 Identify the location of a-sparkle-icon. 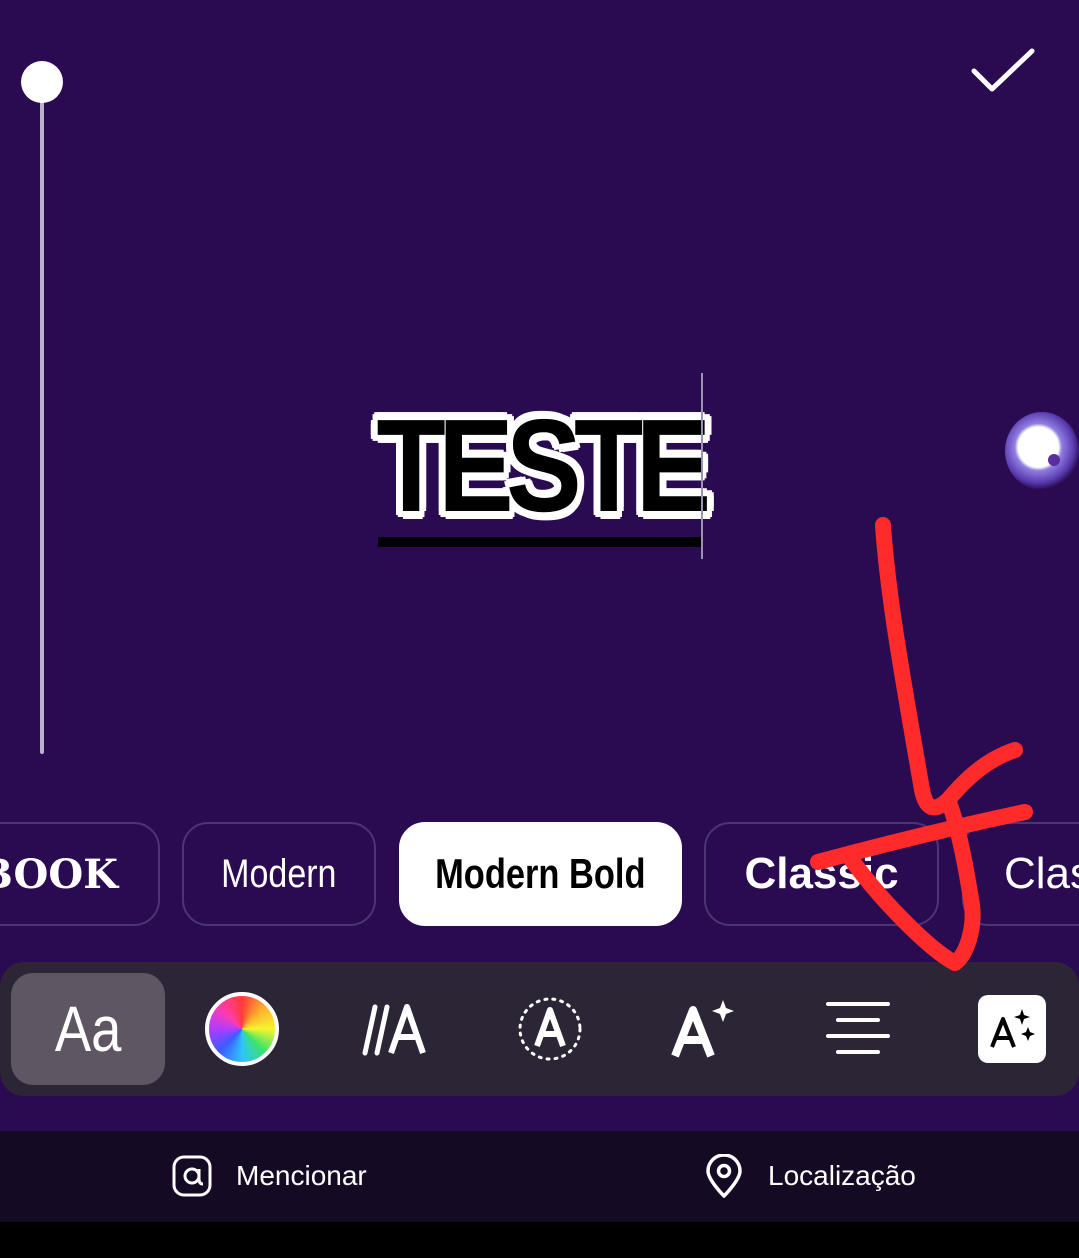
(1012, 1028).